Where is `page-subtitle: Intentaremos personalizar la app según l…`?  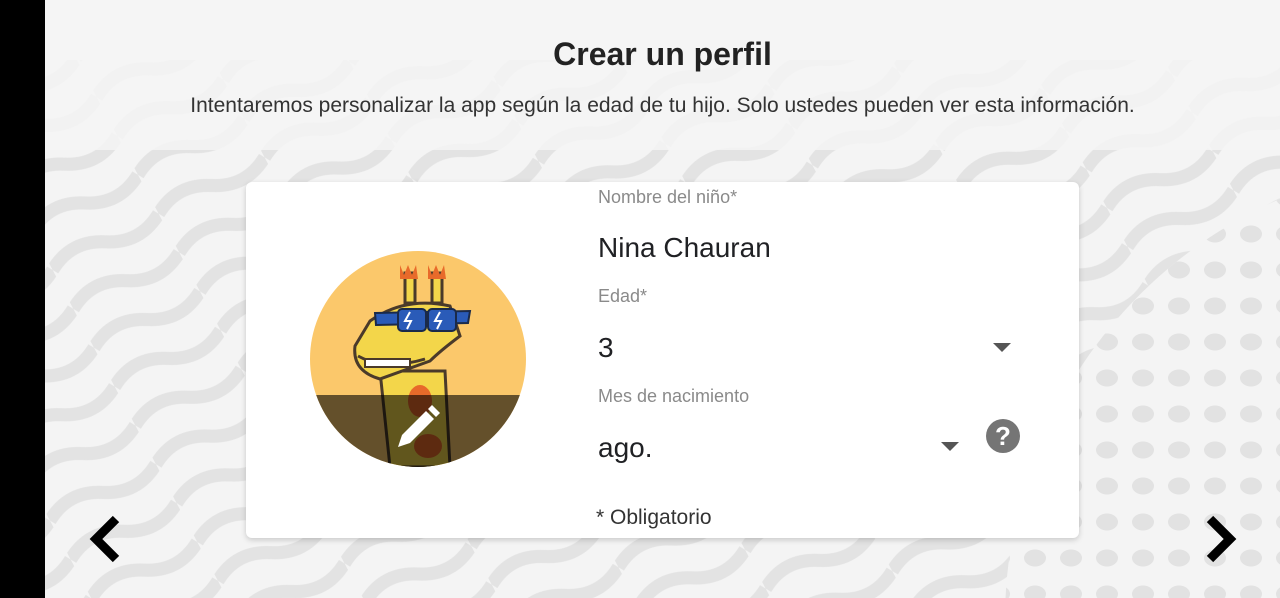 page-subtitle: Intentaremos personalizar la app según l… is located at coordinates (662, 105).